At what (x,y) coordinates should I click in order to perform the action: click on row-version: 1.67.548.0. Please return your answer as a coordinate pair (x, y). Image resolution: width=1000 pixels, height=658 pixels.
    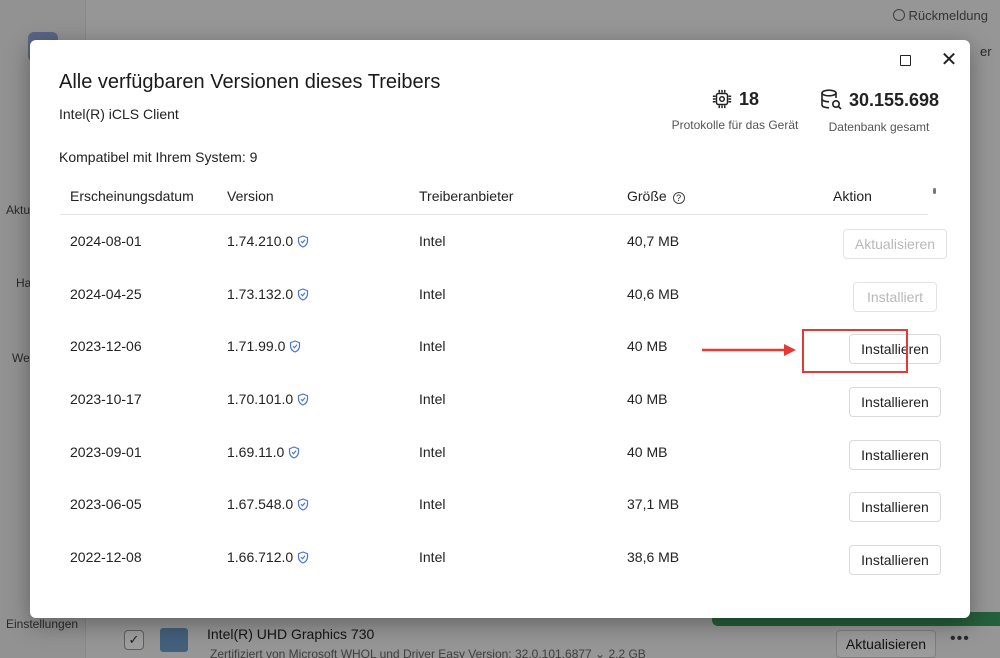
    Looking at the image, I should click on (268, 505).